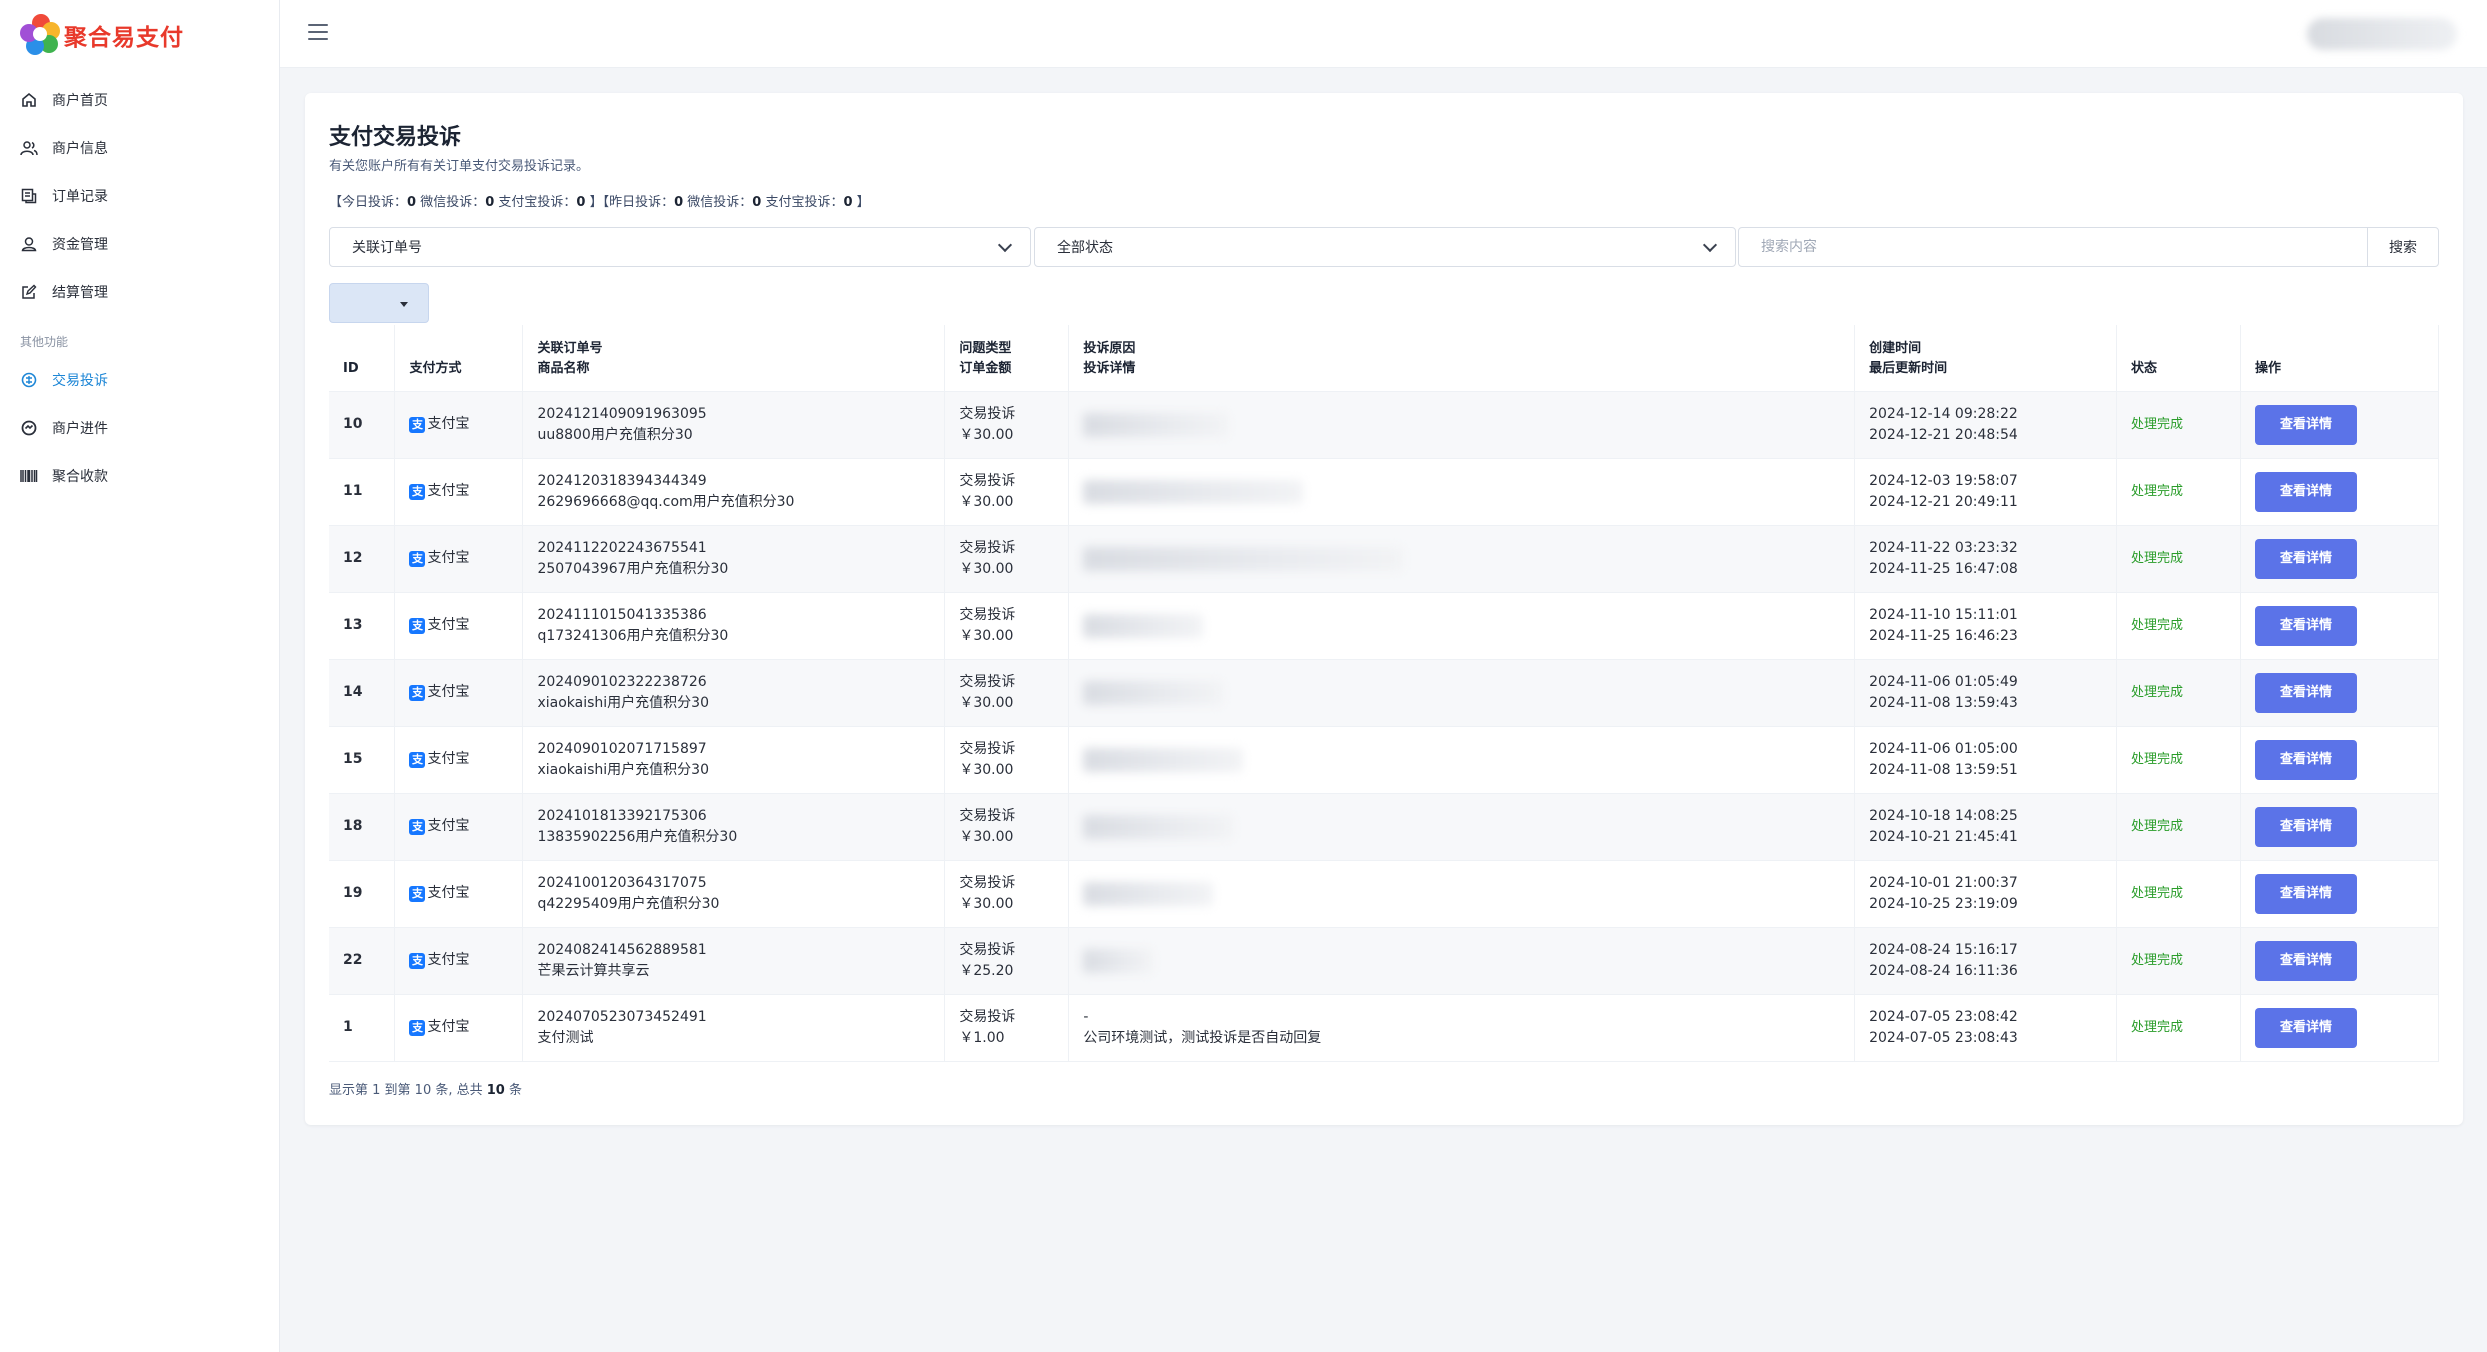 Image resolution: width=2487 pixels, height=1352 pixels. Describe the element at coordinates (733, 548) in the screenshot. I see `order-number: 2024112202243675541` at that location.